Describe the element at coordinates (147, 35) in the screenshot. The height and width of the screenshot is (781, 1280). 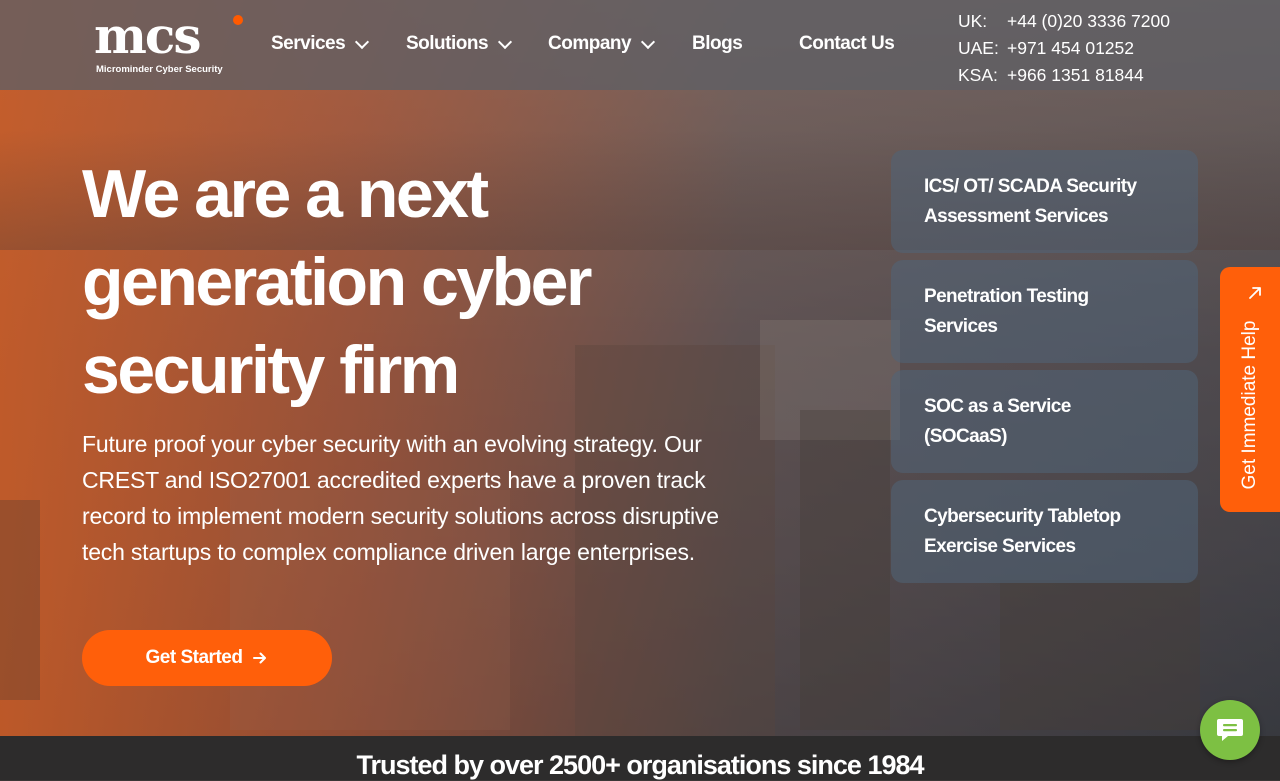
I see `logo-wordmark: mcs` at that location.